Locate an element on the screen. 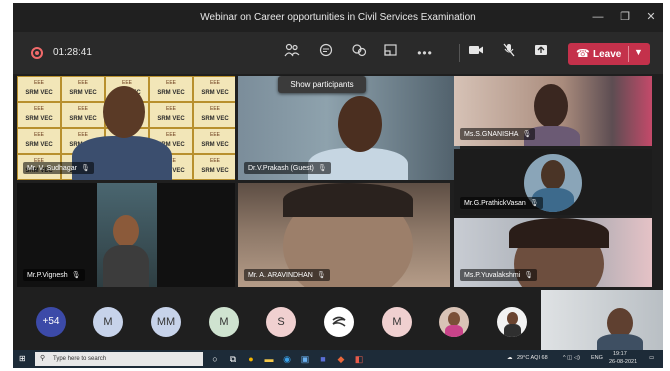 The width and height of the screenshot is (670, 371). more-icon: ••• is located at coordinates (425, 53).